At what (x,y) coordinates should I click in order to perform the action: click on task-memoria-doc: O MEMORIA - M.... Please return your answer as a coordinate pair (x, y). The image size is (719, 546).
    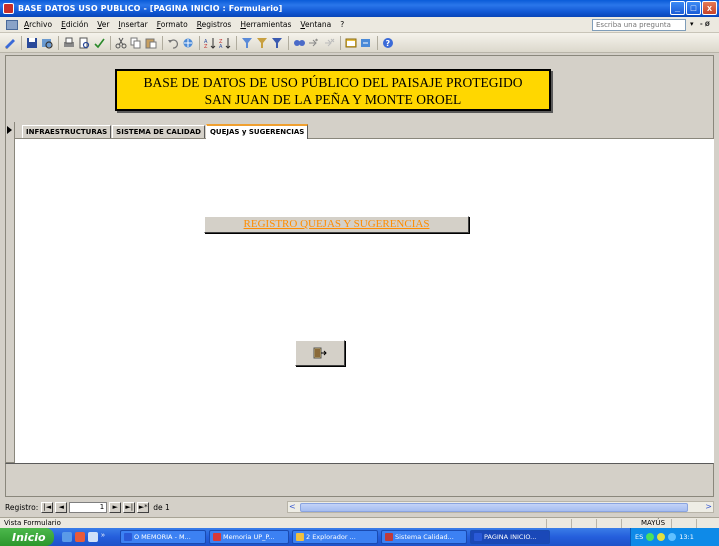
    Looking at the image, I should click on (163, 537).